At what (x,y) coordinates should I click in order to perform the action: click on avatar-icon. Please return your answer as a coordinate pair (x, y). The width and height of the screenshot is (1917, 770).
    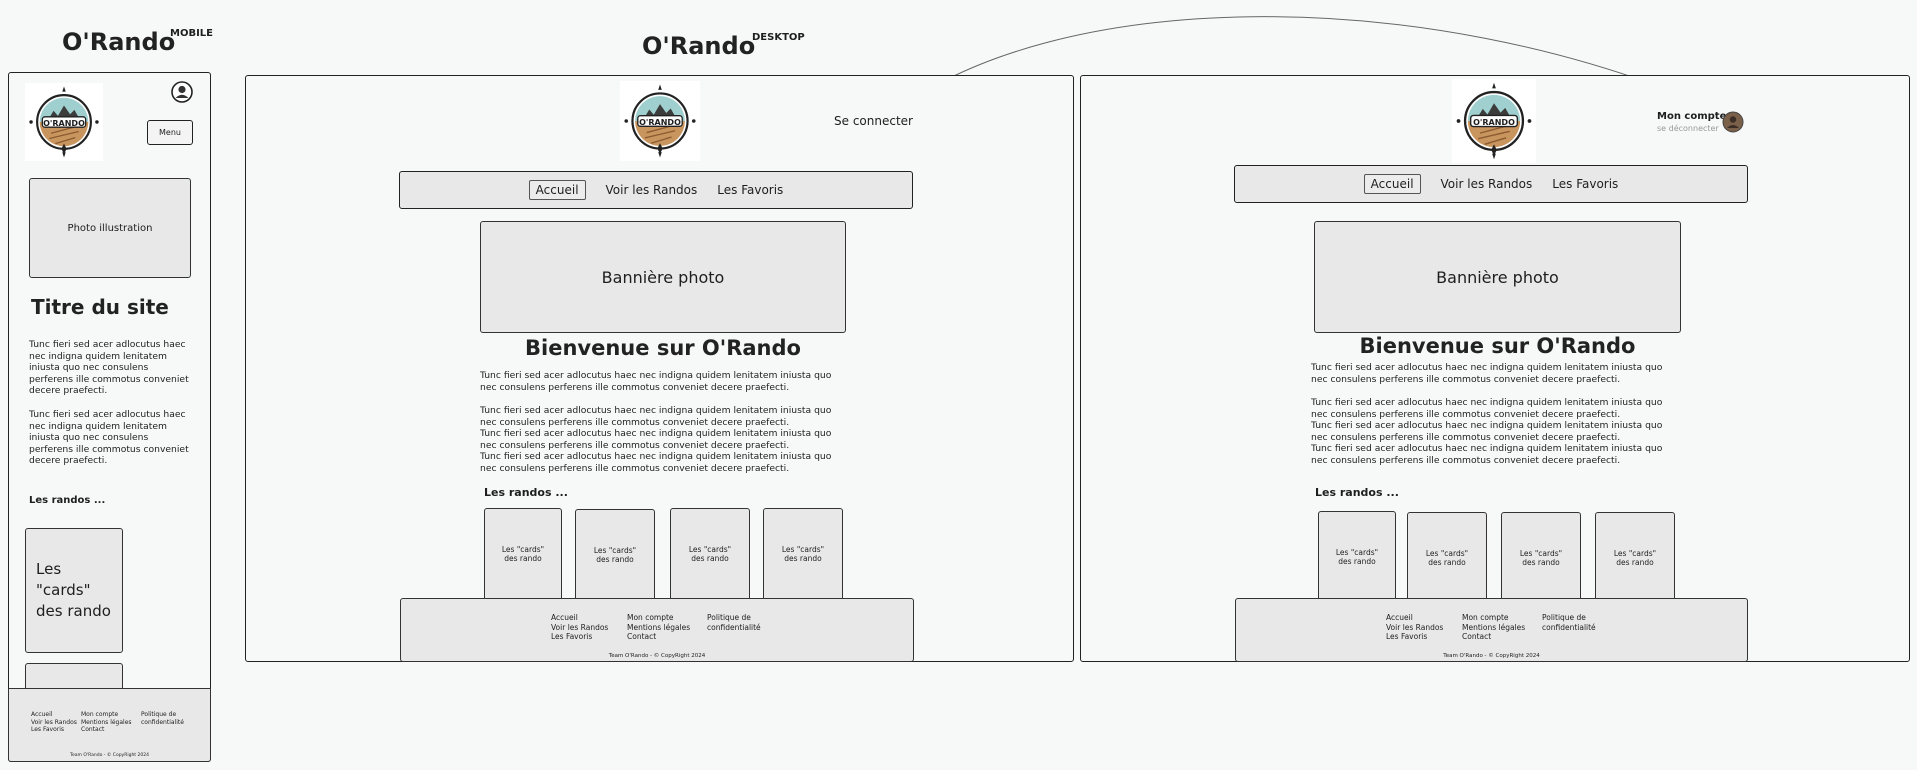
    Looking at the image, I should click on (1733, 122).